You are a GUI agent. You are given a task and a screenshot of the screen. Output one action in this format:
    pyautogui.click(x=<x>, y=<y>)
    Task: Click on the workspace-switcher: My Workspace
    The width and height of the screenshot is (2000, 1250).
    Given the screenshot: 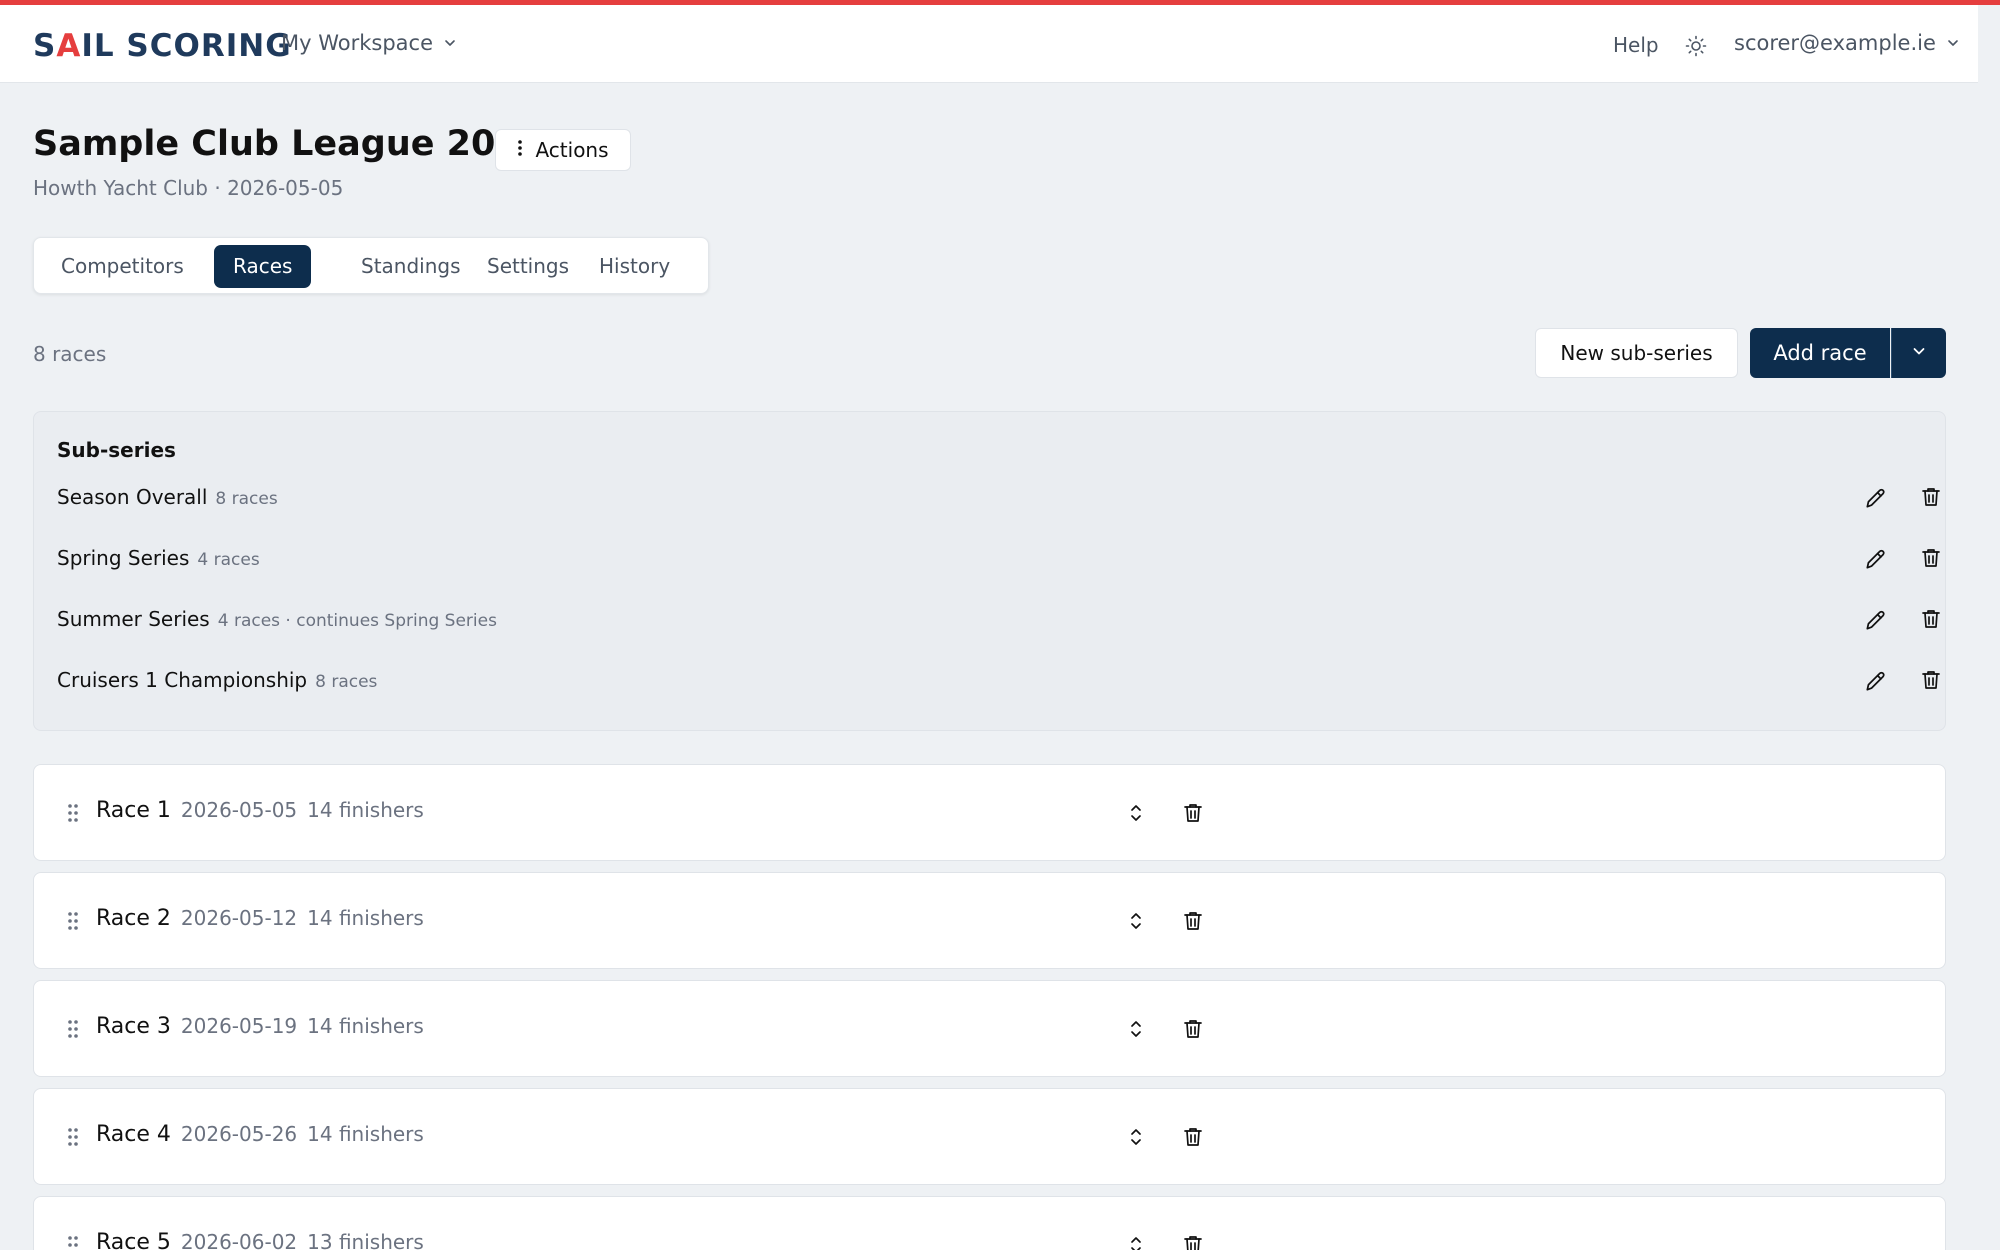 What is the action you would take?
    pyautogui.click(x=369, y=43)
    